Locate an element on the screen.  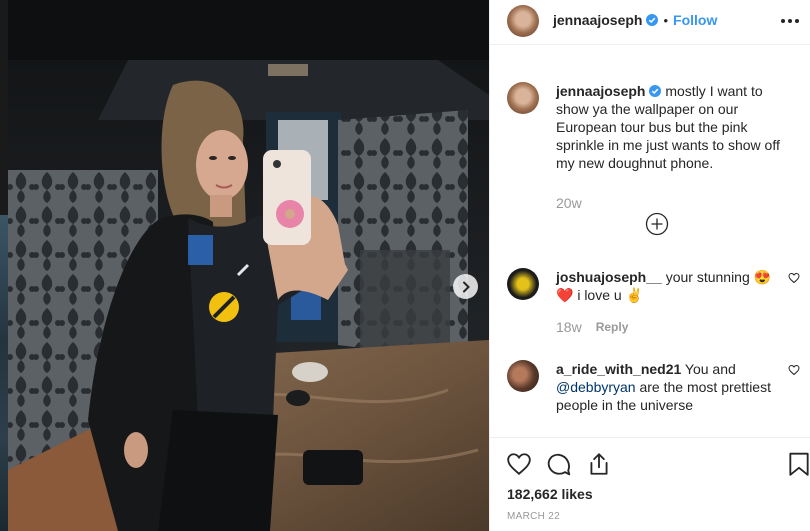
background-sea-image is located at coordinates (4, 373).